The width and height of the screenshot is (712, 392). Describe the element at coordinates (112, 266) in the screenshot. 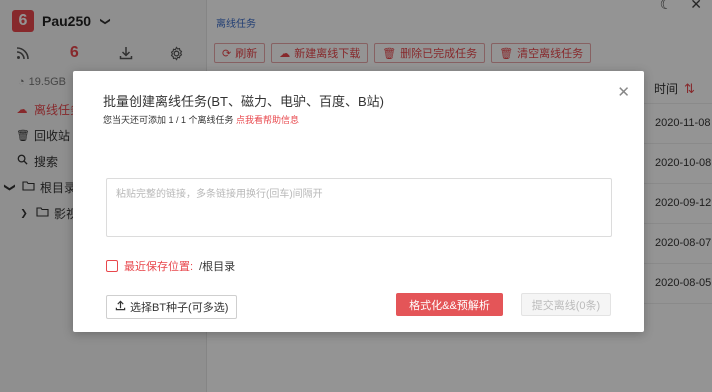

I see `save-location-checkbox` at that location.